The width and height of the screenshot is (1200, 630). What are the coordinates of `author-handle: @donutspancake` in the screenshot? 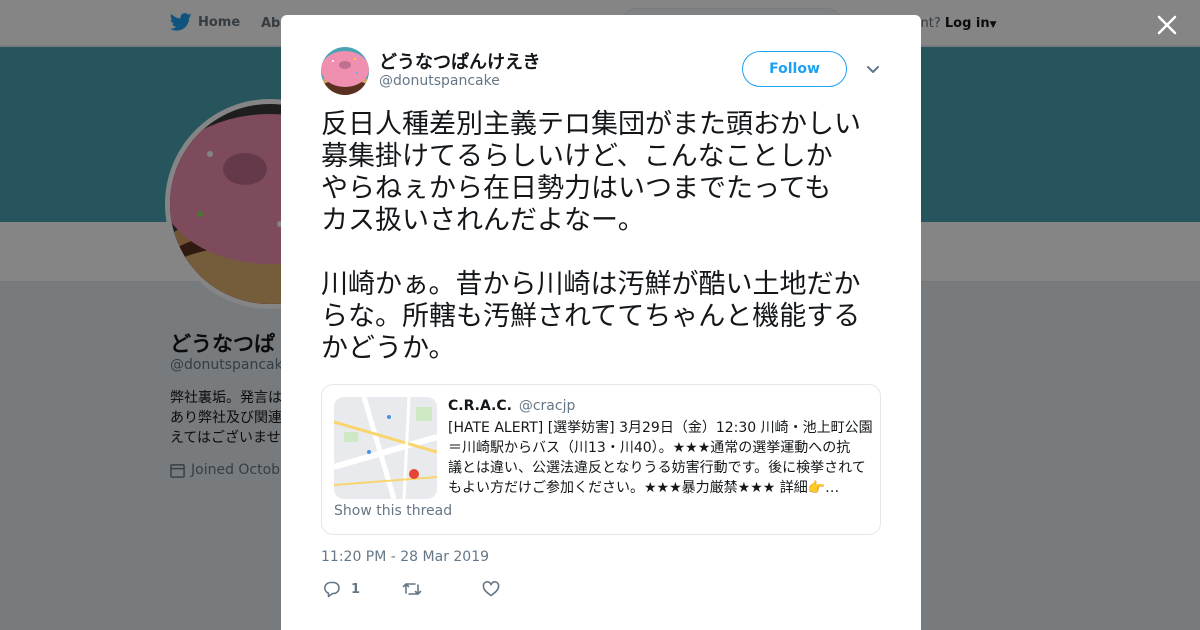 It's located at (439, 81).